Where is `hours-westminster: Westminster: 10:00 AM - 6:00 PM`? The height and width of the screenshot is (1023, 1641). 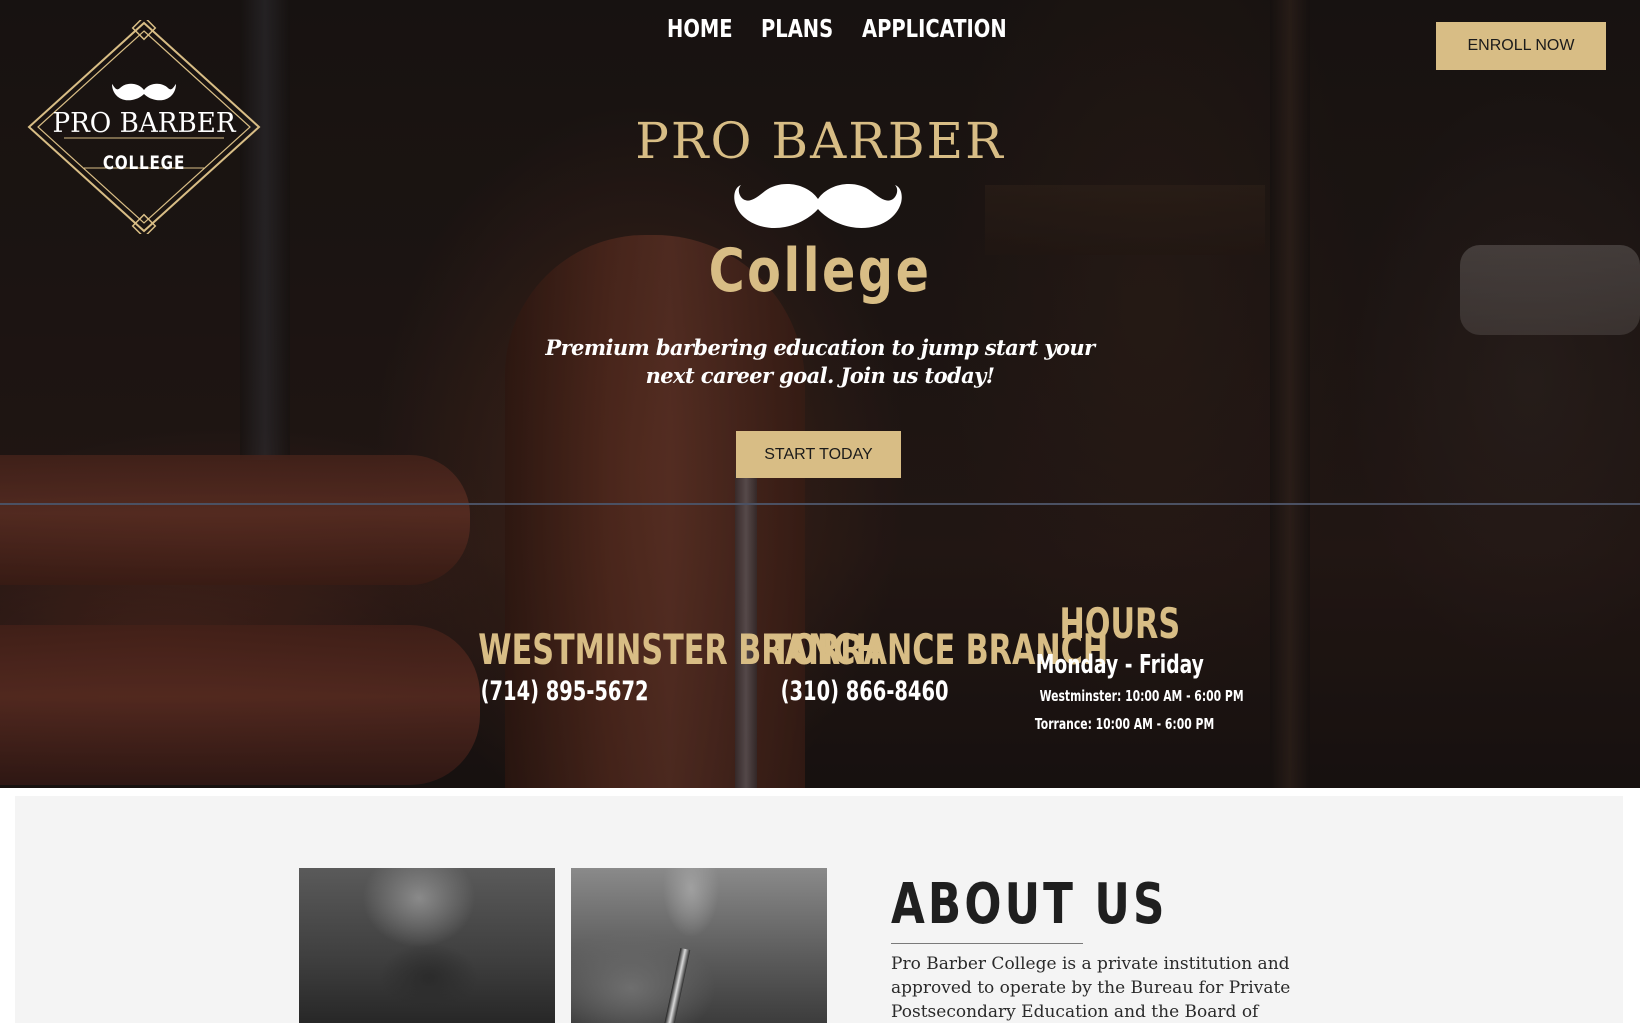 hours-westminster: Westminster: 10:00 AM - 6:00 PM is located at coordinates (1141, 696).